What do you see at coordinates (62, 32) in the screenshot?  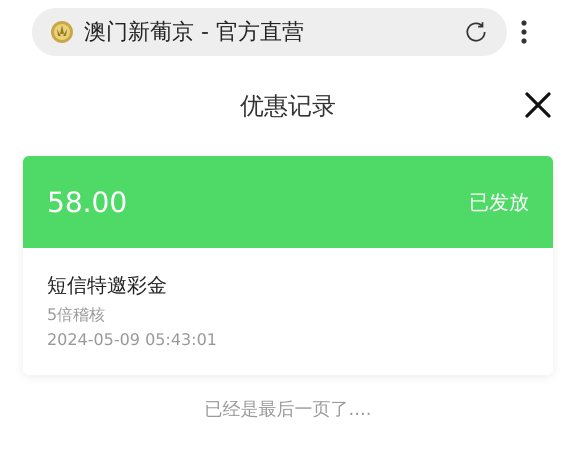 I see `site-logo-icon` at bounding box center [62, 32].